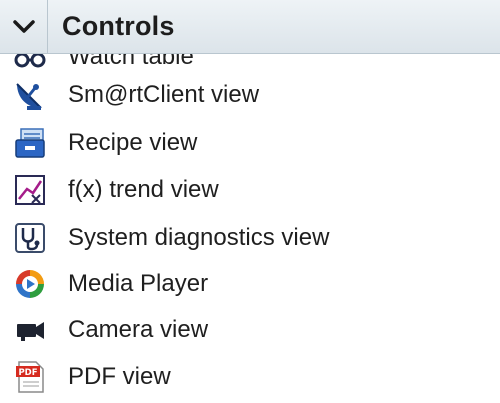  Describe the element at coordinates (250, 190) in the screenshot. I see `list-item-fx-trend-view: f(x) trend view` at that location.